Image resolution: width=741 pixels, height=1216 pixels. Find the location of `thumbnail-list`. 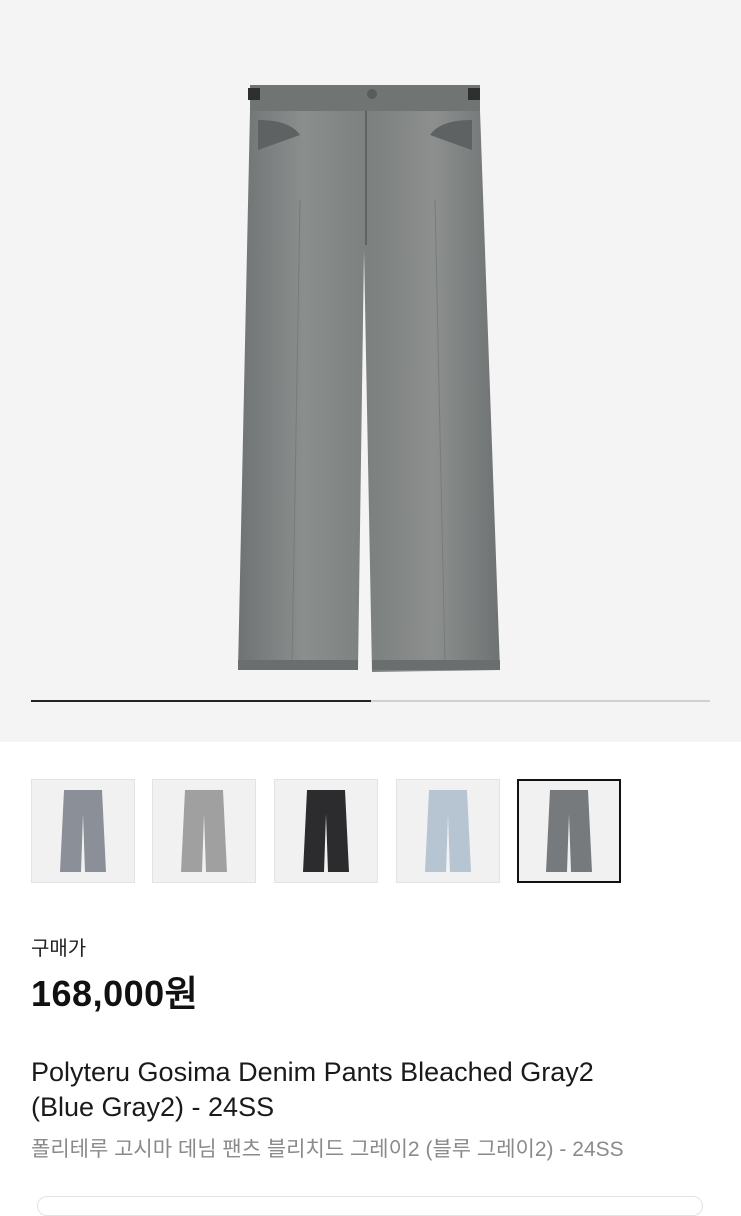

thumbnail-list is located at coordinates (331, 832).